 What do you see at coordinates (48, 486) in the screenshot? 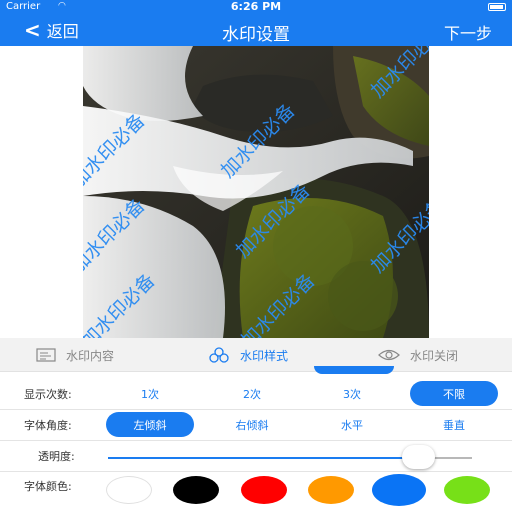
I see `font-color-label: 字体颜色:` at bounding box center [48, 486].